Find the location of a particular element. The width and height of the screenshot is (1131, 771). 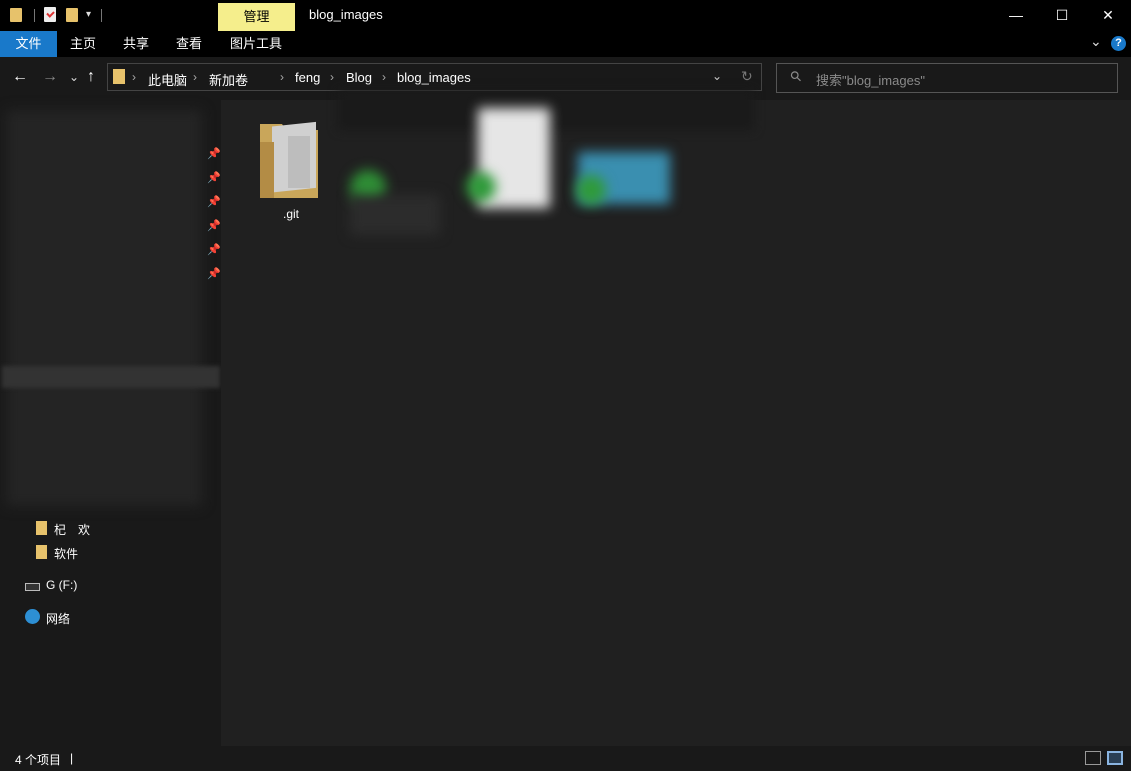

breadcrumb-feng: feng is located at coordinates (307, 77).